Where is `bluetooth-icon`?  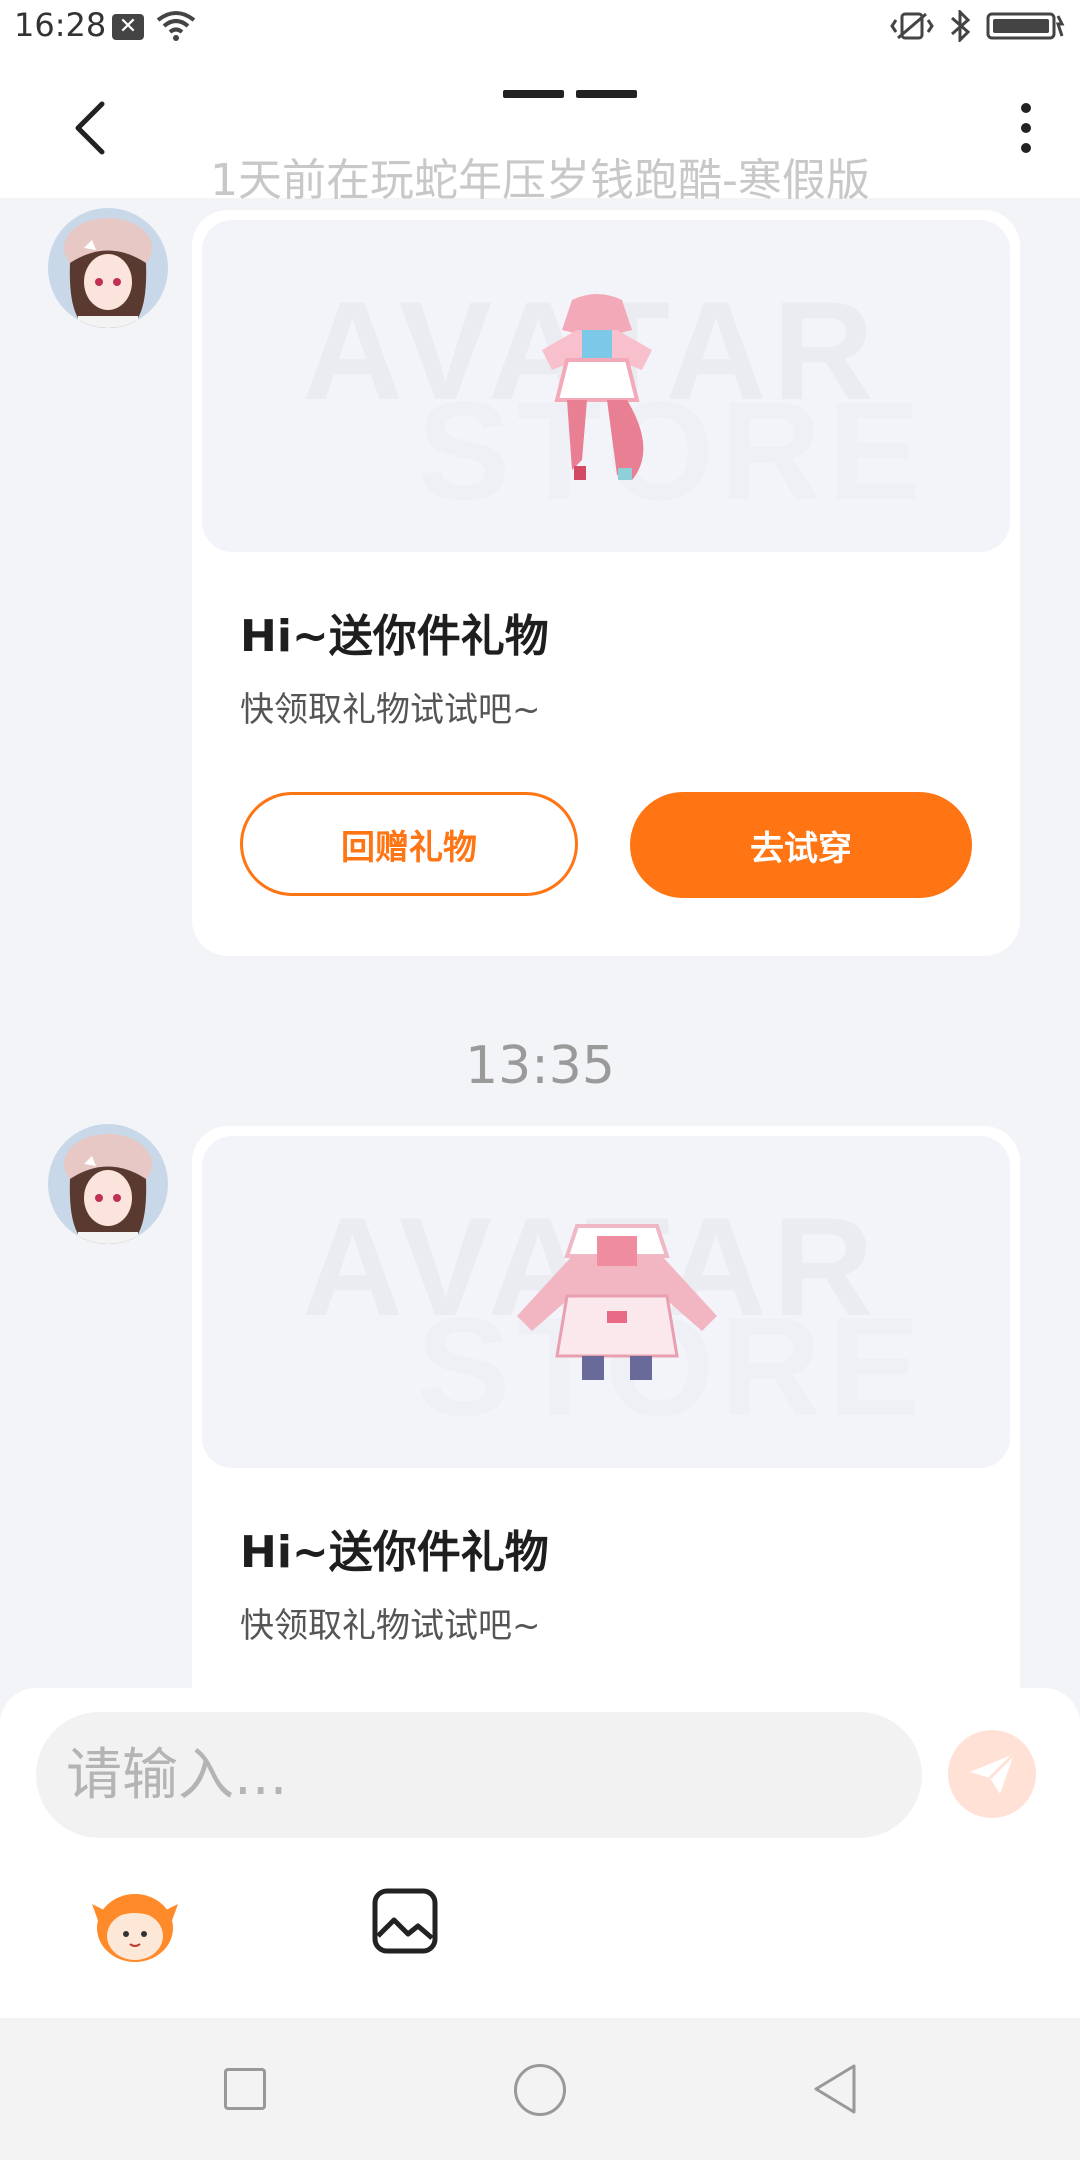
bluetooth-icon is located at coordinates (961, 26).